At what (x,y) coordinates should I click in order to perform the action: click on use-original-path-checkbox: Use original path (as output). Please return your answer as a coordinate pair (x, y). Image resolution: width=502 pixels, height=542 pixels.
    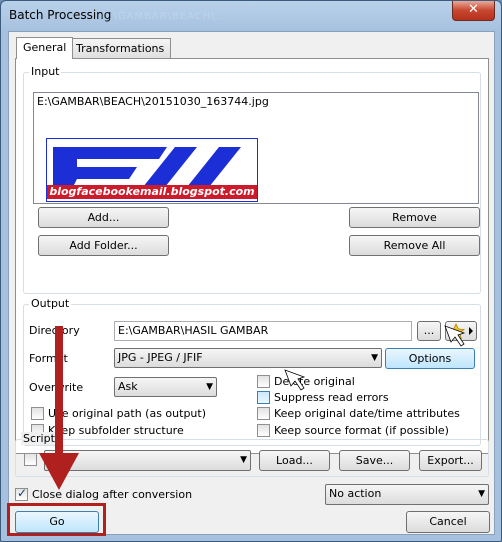
    Looking at the image, I should click on (118, 413).